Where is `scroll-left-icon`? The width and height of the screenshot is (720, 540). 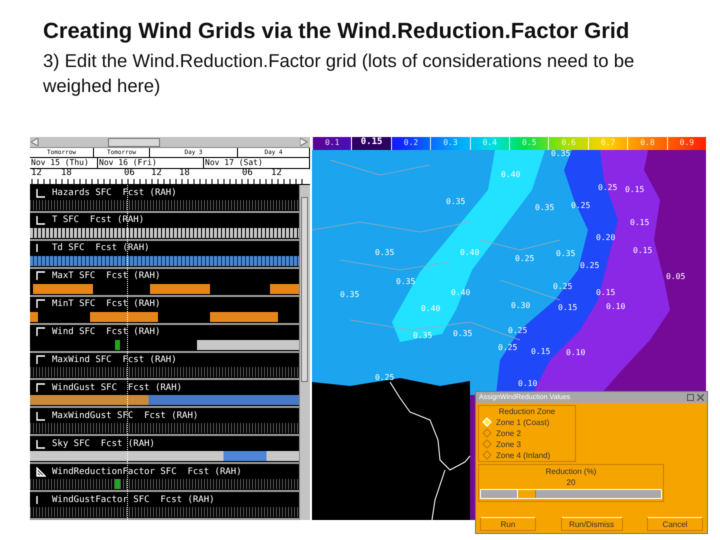 scroll-left-icon is located at coordinates (35, 142).